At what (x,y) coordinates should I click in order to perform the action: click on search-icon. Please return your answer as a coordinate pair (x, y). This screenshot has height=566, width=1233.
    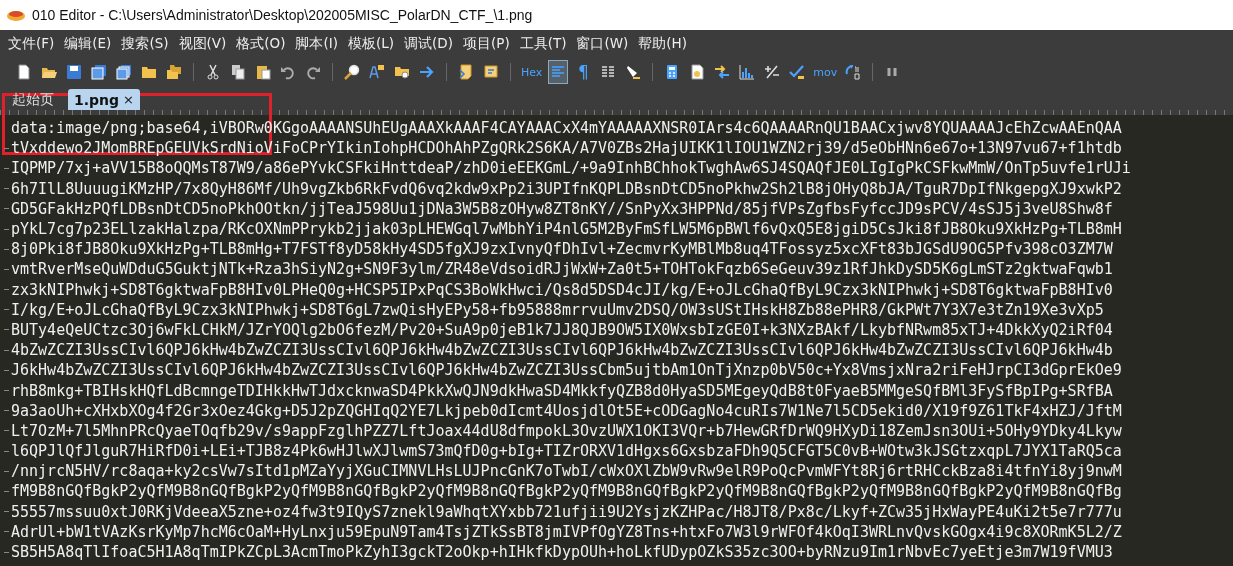
    Looking at the image, I should click on (352, 72).